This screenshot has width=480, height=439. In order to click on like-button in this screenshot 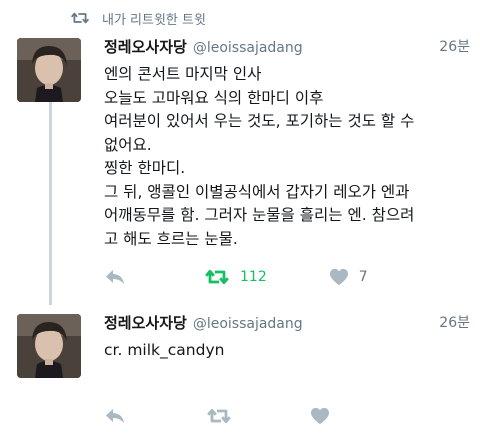, I will do `click(320, 416)`.